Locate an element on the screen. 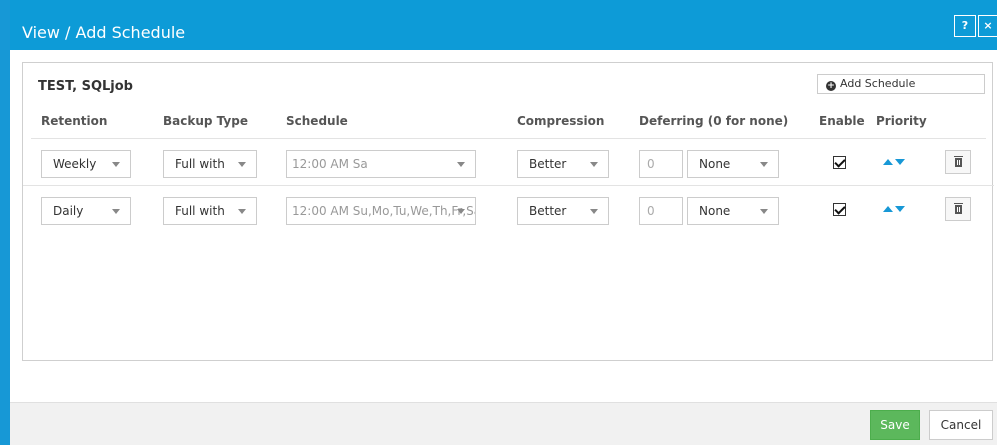 The image size is (997, 445). dialog-titlebar: View / Add Schedule ? × is located at coordinates (503, 25).